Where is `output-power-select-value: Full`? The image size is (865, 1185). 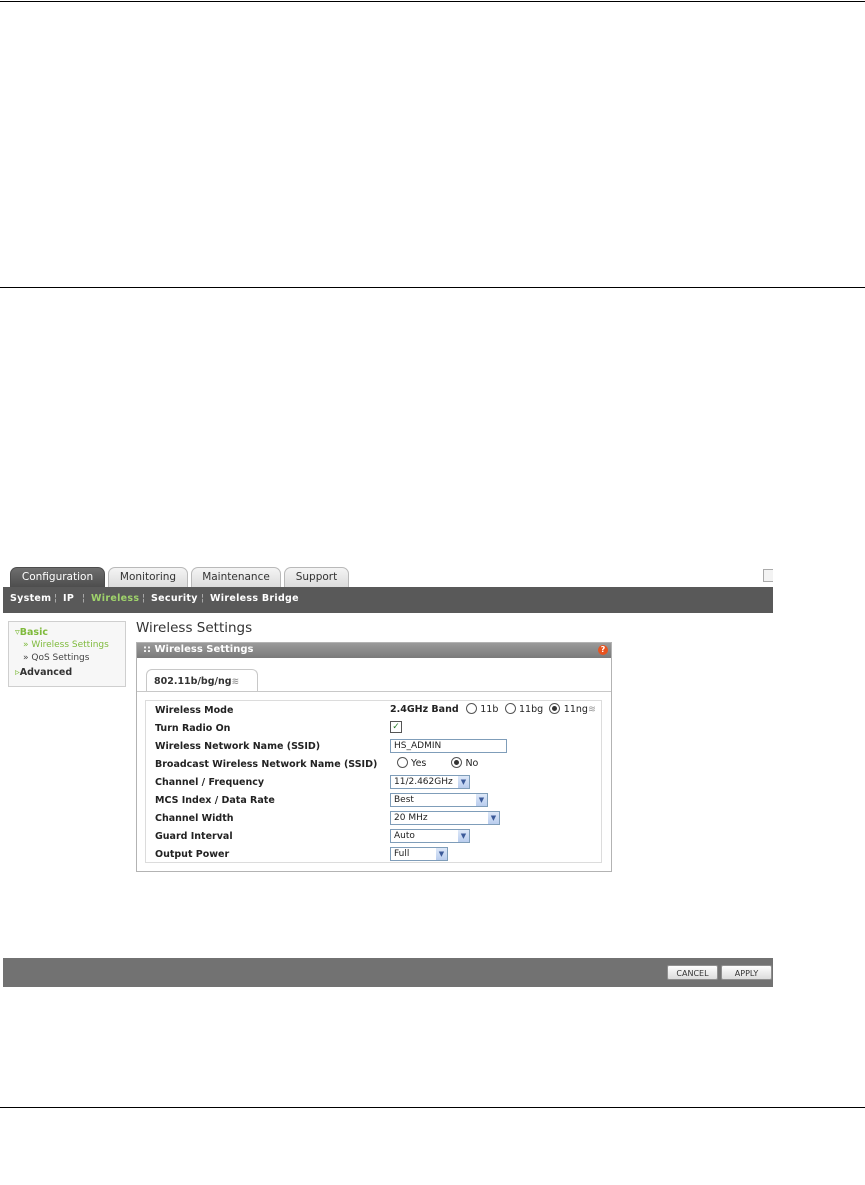
output-power-select-value: Full is located at coordinates (402, 854).